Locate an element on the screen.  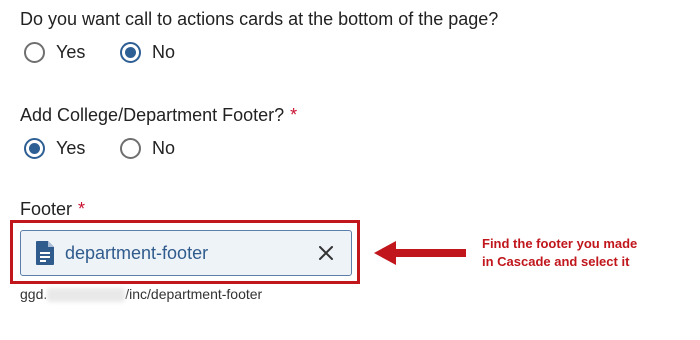
instruction-line-1: Find the footer you made is located at coordinates (560, 243).